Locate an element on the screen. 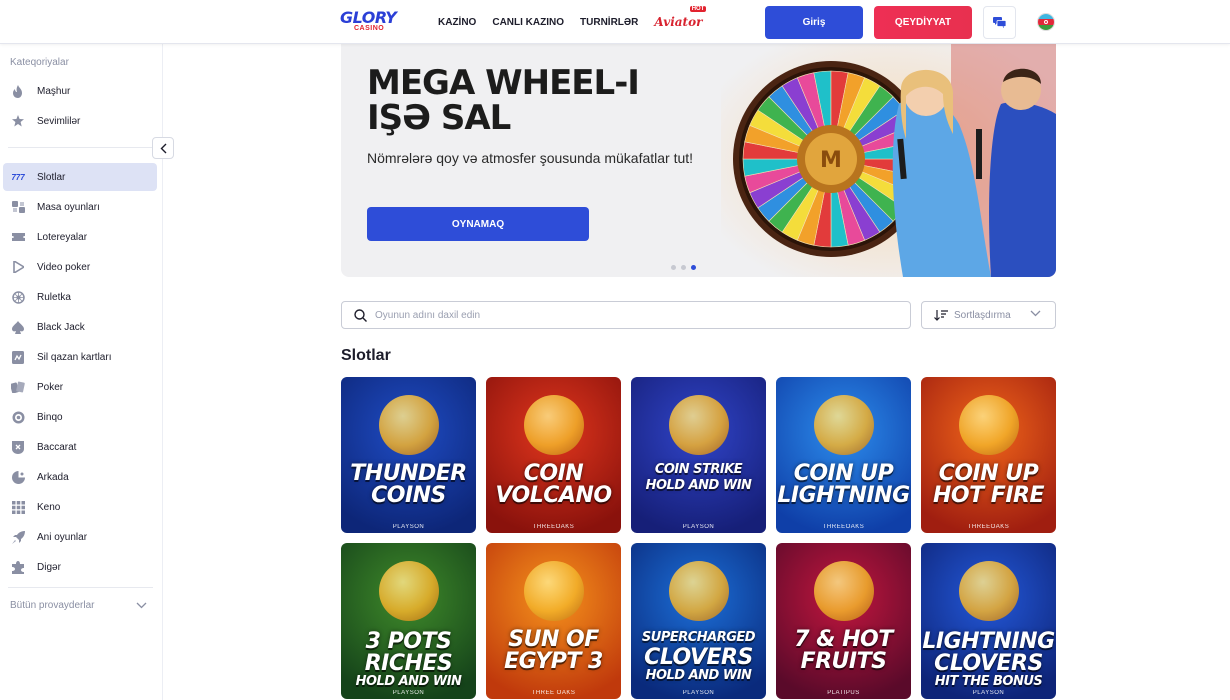 The height and width of the screenshot is (700, 1230). sidebar-item-arkada: Arkada is located at coordinates (80, 477).